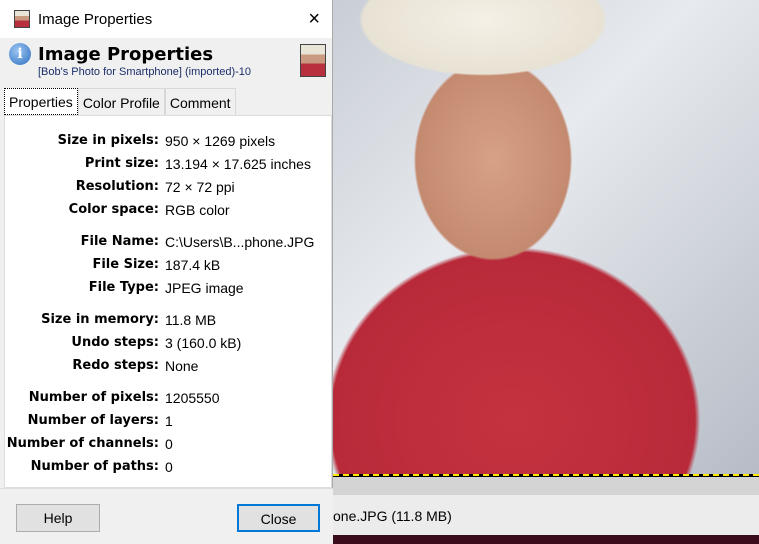  Describe the element at coordinates (182, 366) in the screenshot. I see `property-value: None` at that location.